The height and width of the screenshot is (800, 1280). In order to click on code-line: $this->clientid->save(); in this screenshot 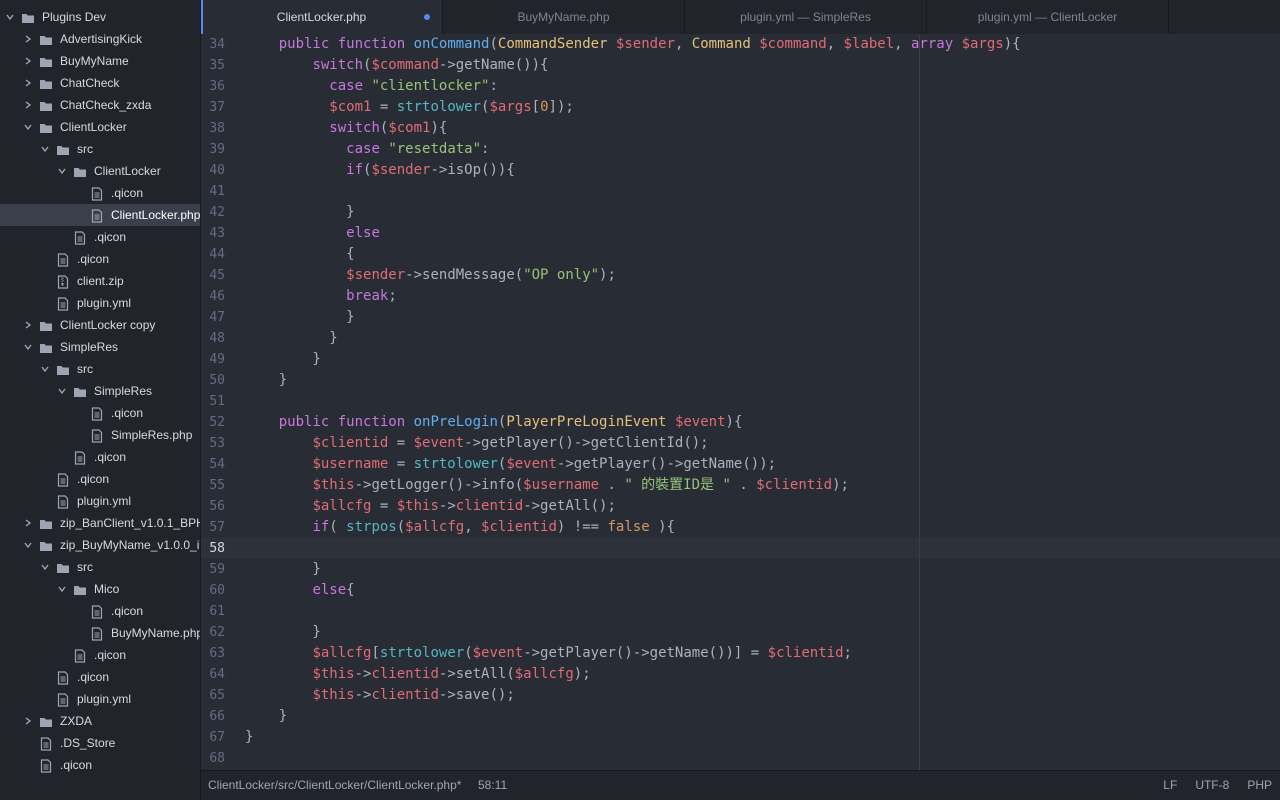, I will do `click(762, 695)`.